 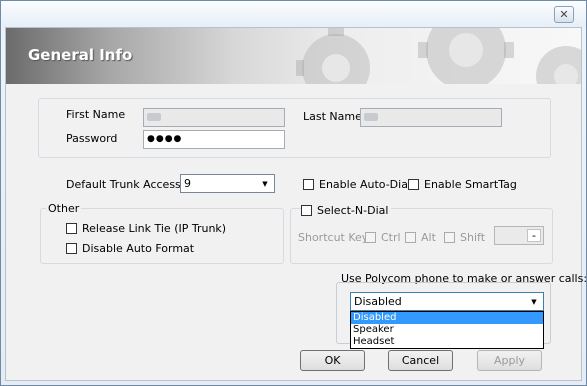 I want to click on dropdown-option-disabled: Disabled, so click(x=447, y=318).